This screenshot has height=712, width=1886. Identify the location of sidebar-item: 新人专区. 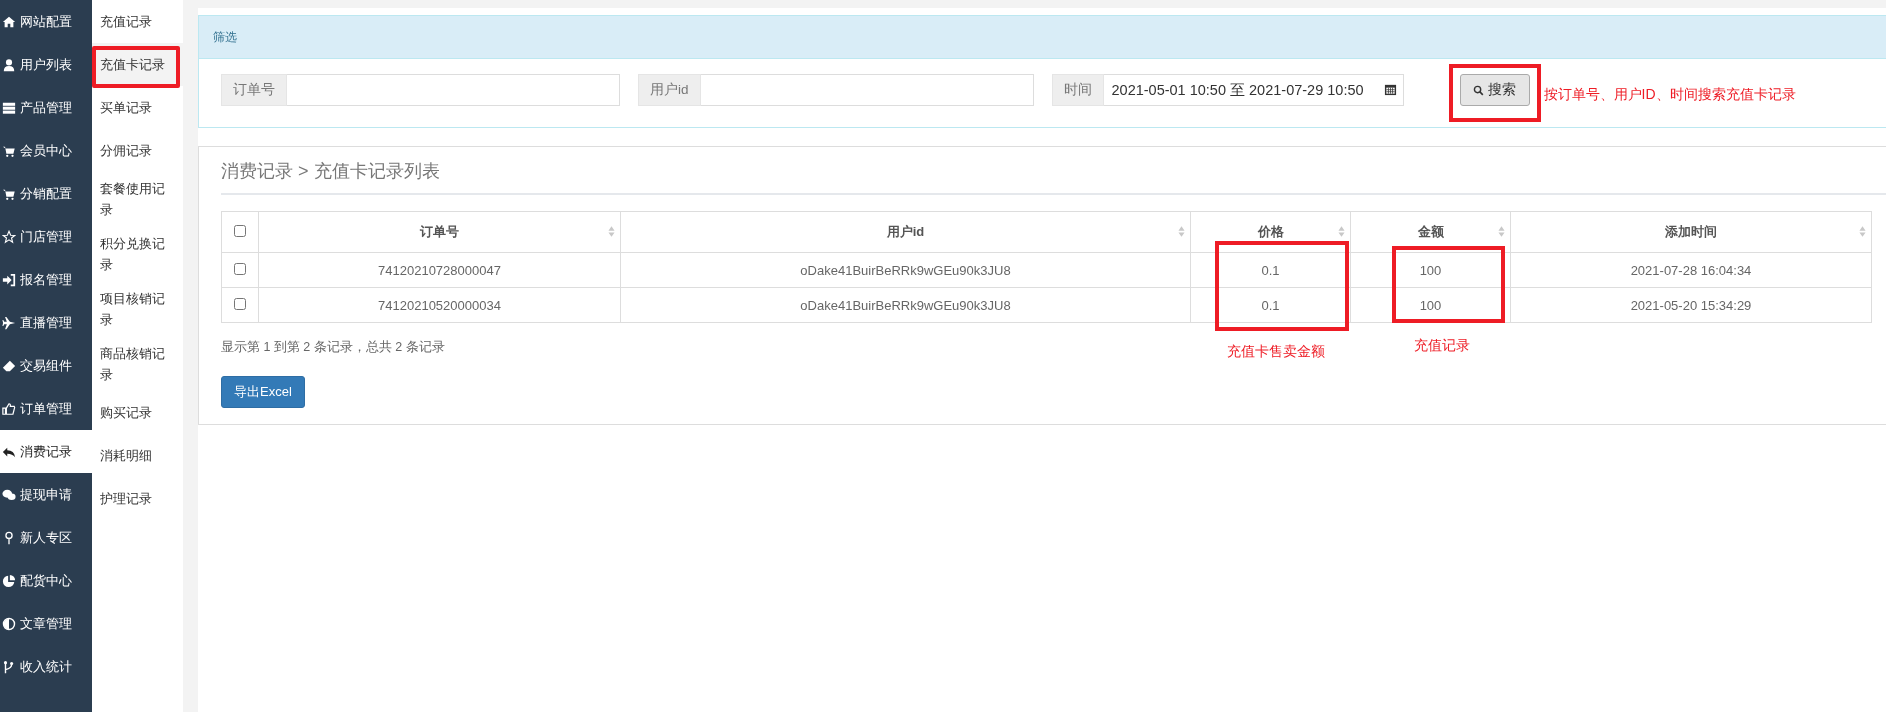
(46, 537).